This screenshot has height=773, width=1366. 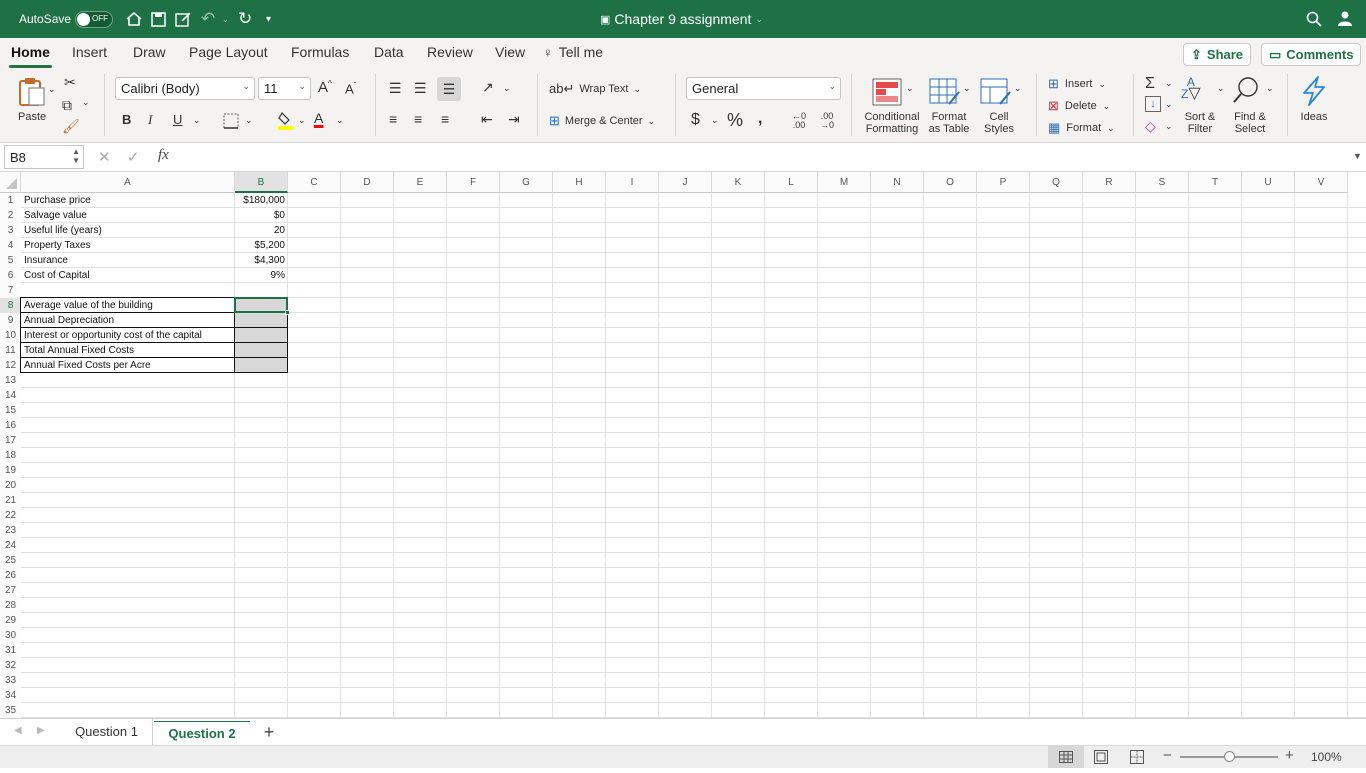 I want to click on column-header-i: I, so click(x=632, y=182).